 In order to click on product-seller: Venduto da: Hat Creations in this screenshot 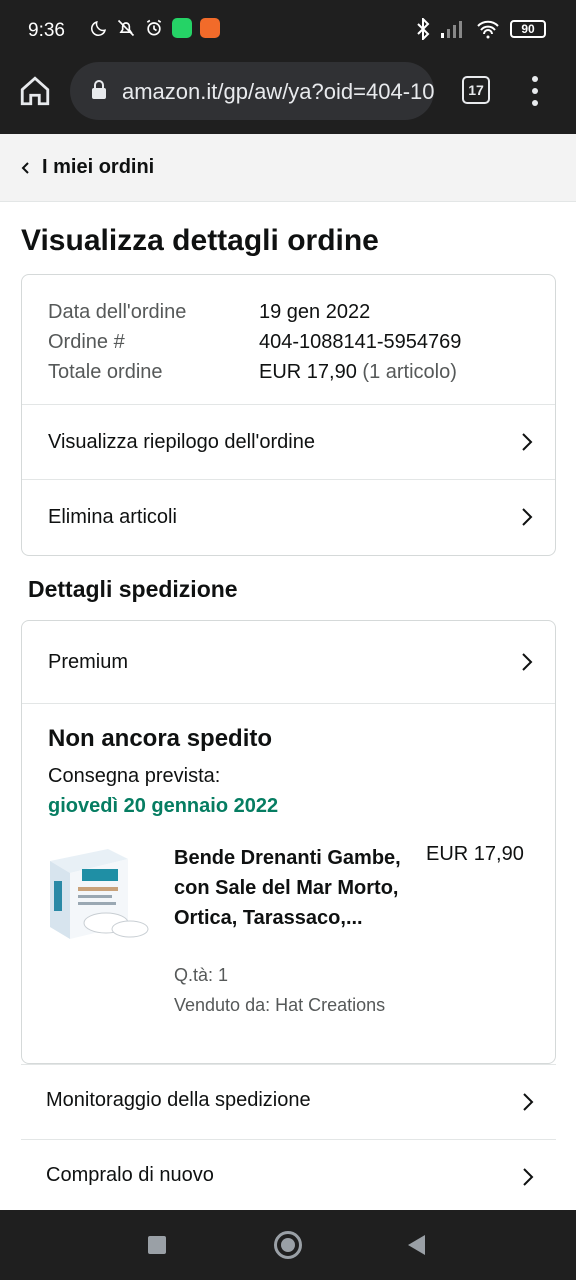, I will do `click(280, 1005)`.